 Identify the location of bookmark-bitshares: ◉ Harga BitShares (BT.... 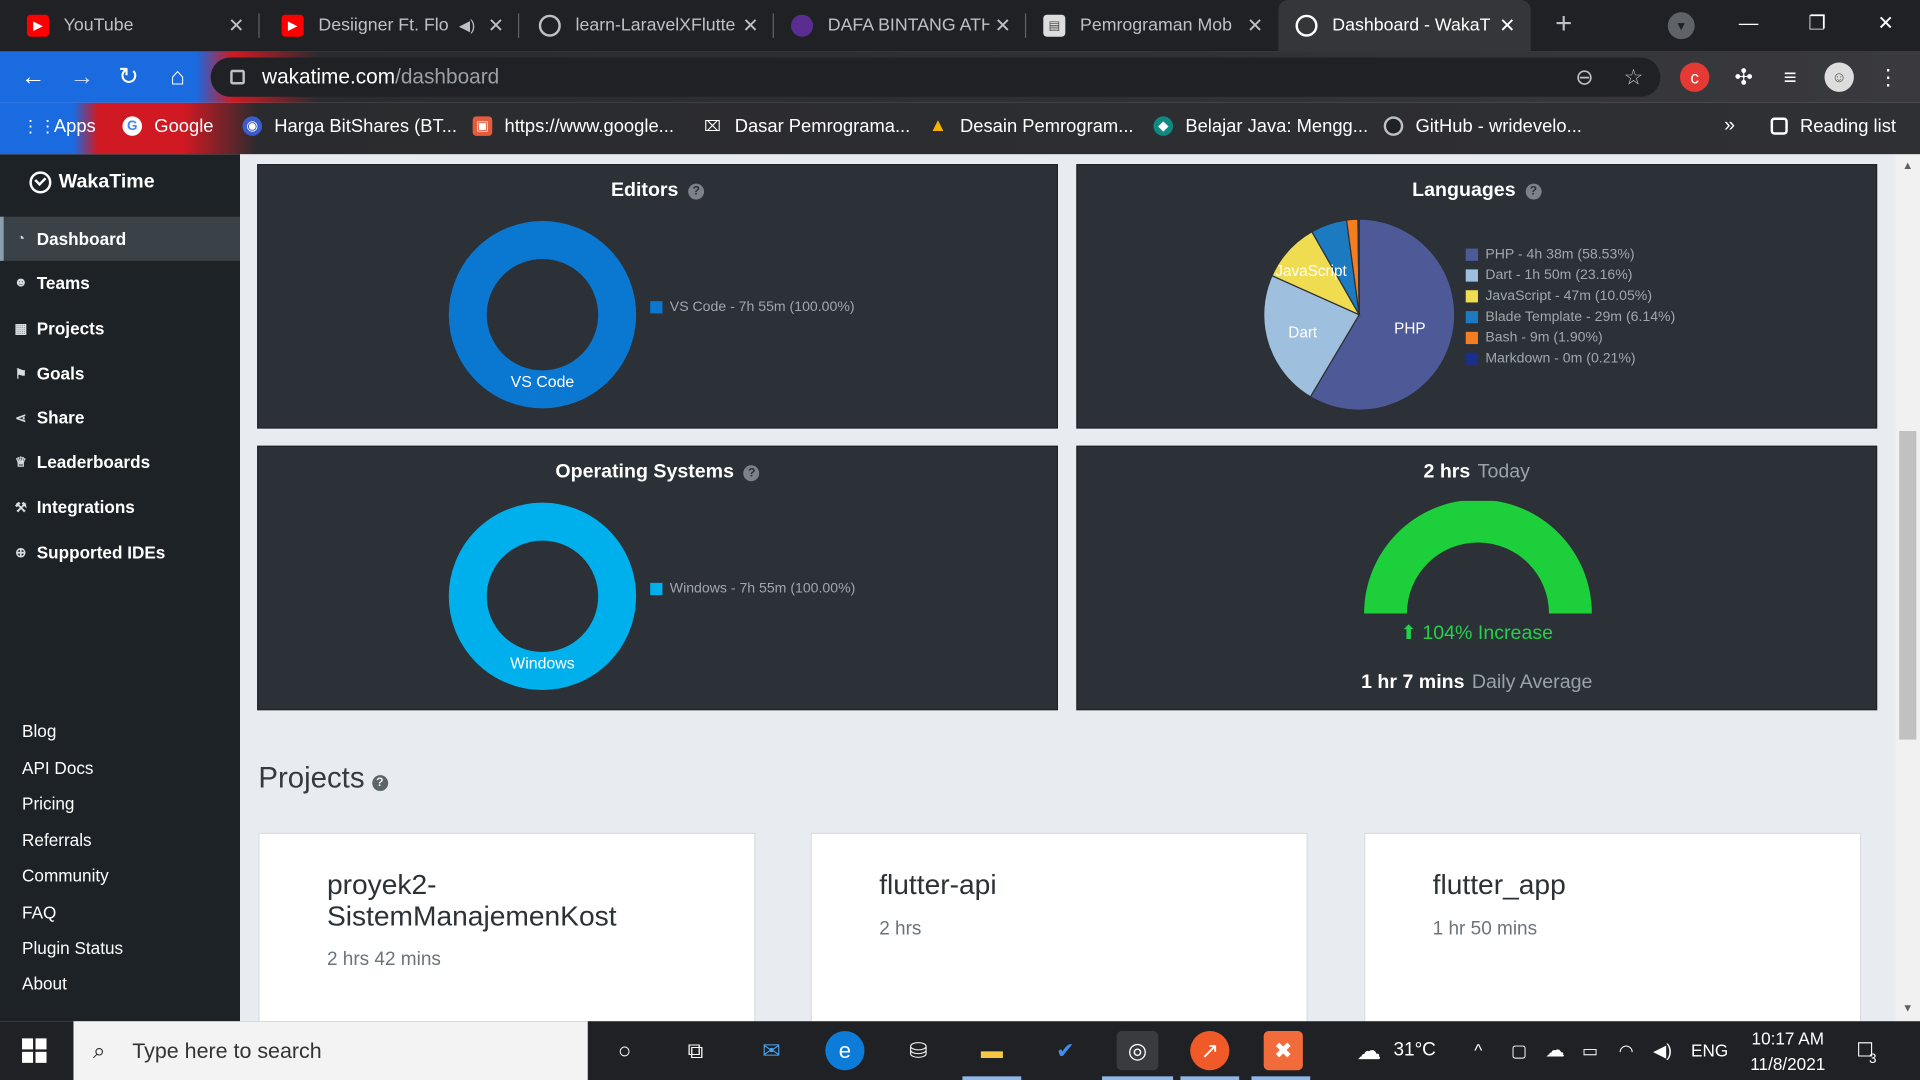
(349, 126).